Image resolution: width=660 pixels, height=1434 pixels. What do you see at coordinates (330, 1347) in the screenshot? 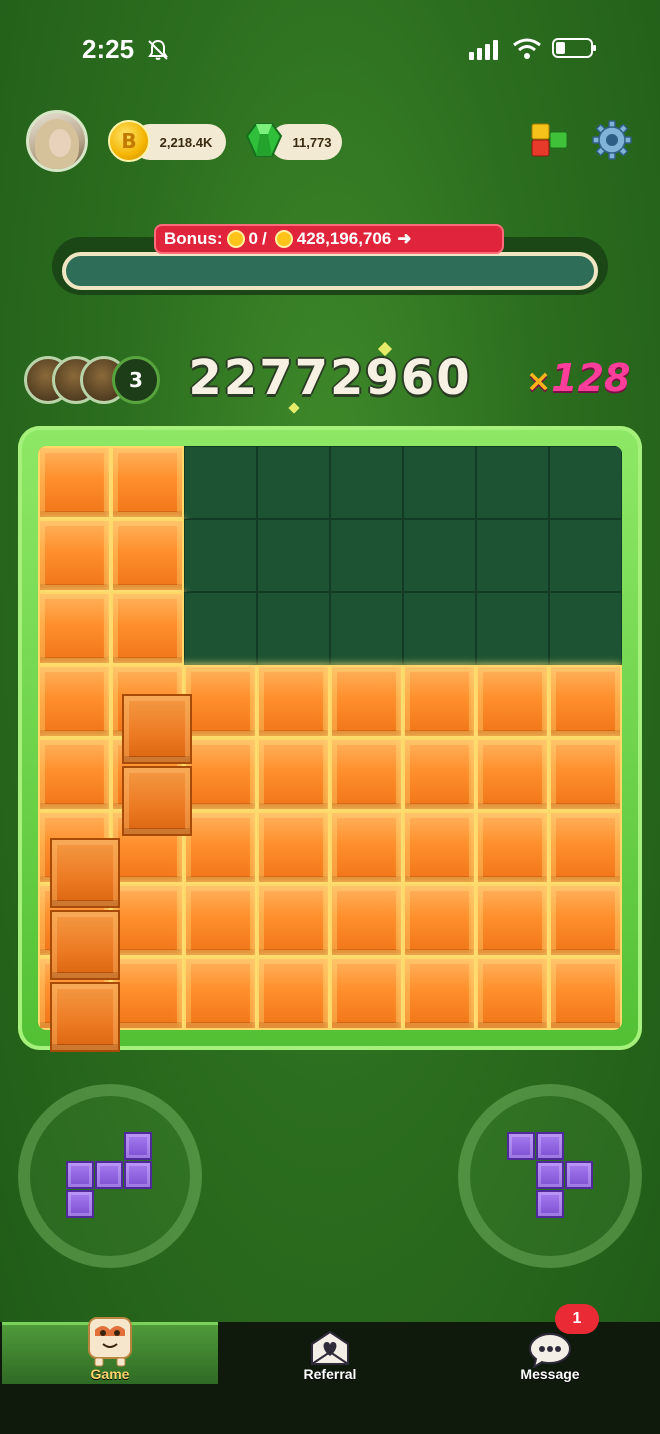
I see `referral-icon` at bounding box center [330, 1347].